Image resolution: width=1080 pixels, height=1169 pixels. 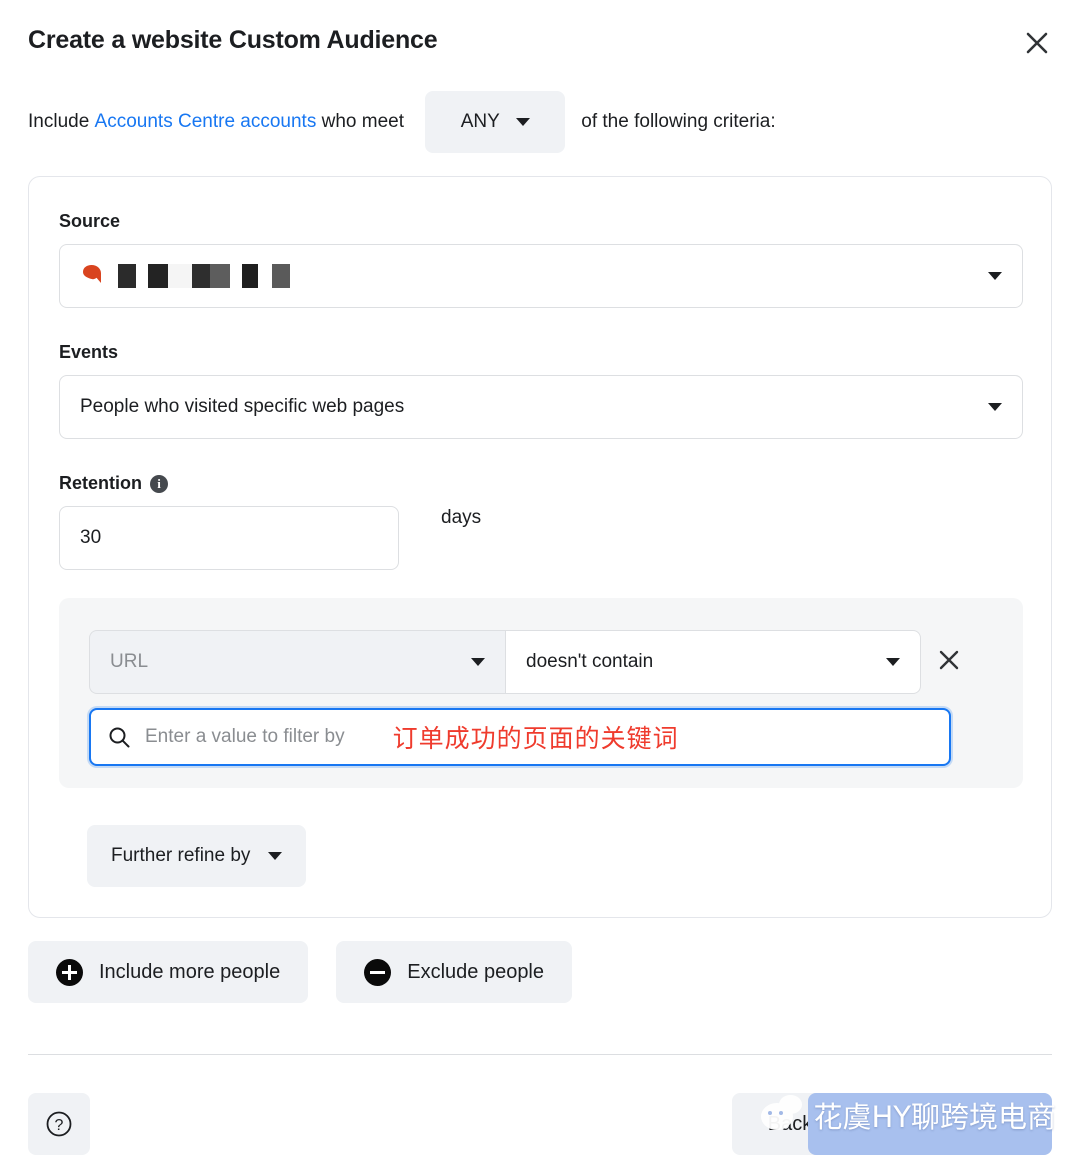 I want to click on filter-field-value: URL, so click(x=129, y=661).